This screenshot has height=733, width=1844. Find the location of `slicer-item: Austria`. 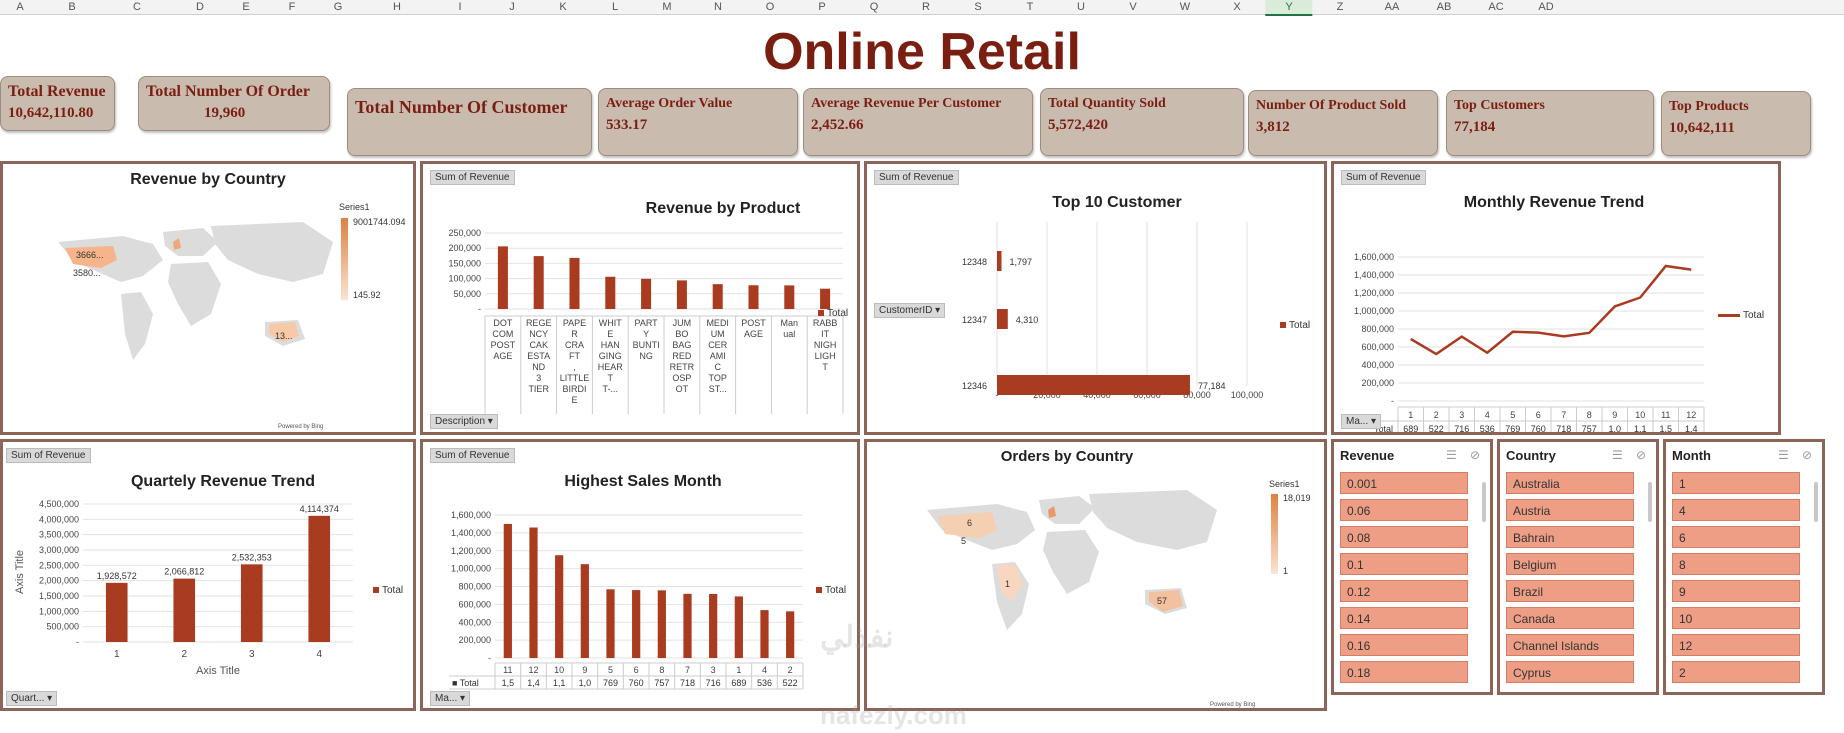

slicer-item: Austria is located at coordinates (1570, 510).